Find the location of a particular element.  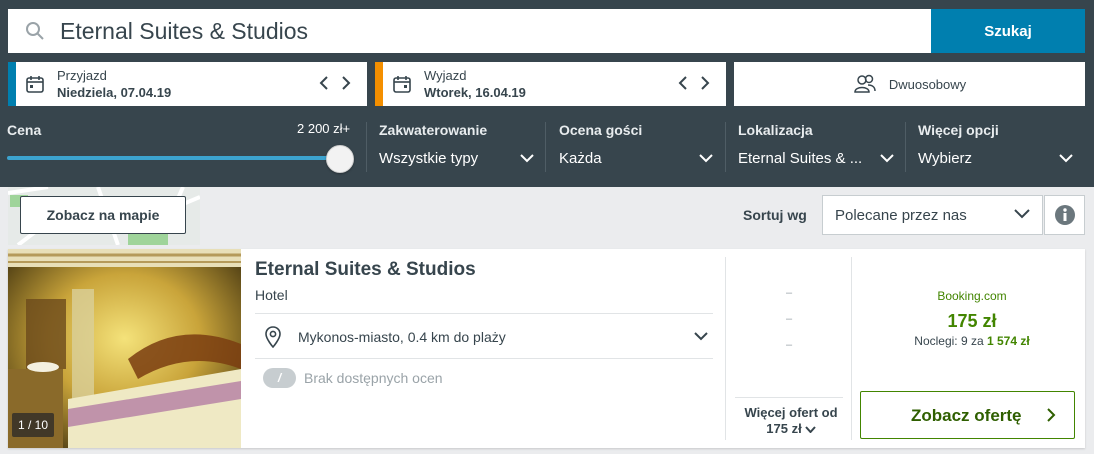

location-pin-icon is located at coordinates (273, 337).